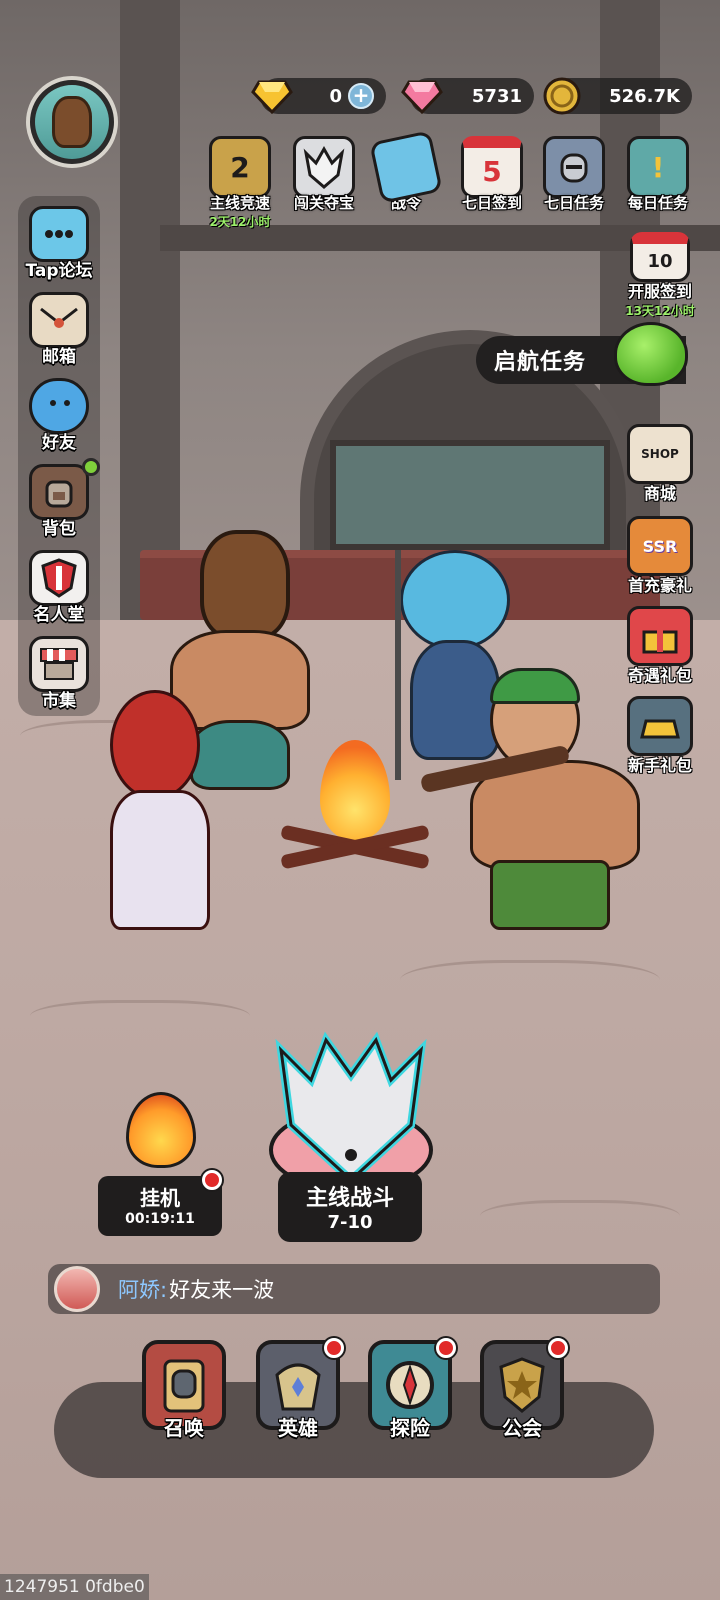 This screenshot has width=720, height=1600. I want to click on event-main-race: 2 主线竞速 2天12小时, so click(240, 182).